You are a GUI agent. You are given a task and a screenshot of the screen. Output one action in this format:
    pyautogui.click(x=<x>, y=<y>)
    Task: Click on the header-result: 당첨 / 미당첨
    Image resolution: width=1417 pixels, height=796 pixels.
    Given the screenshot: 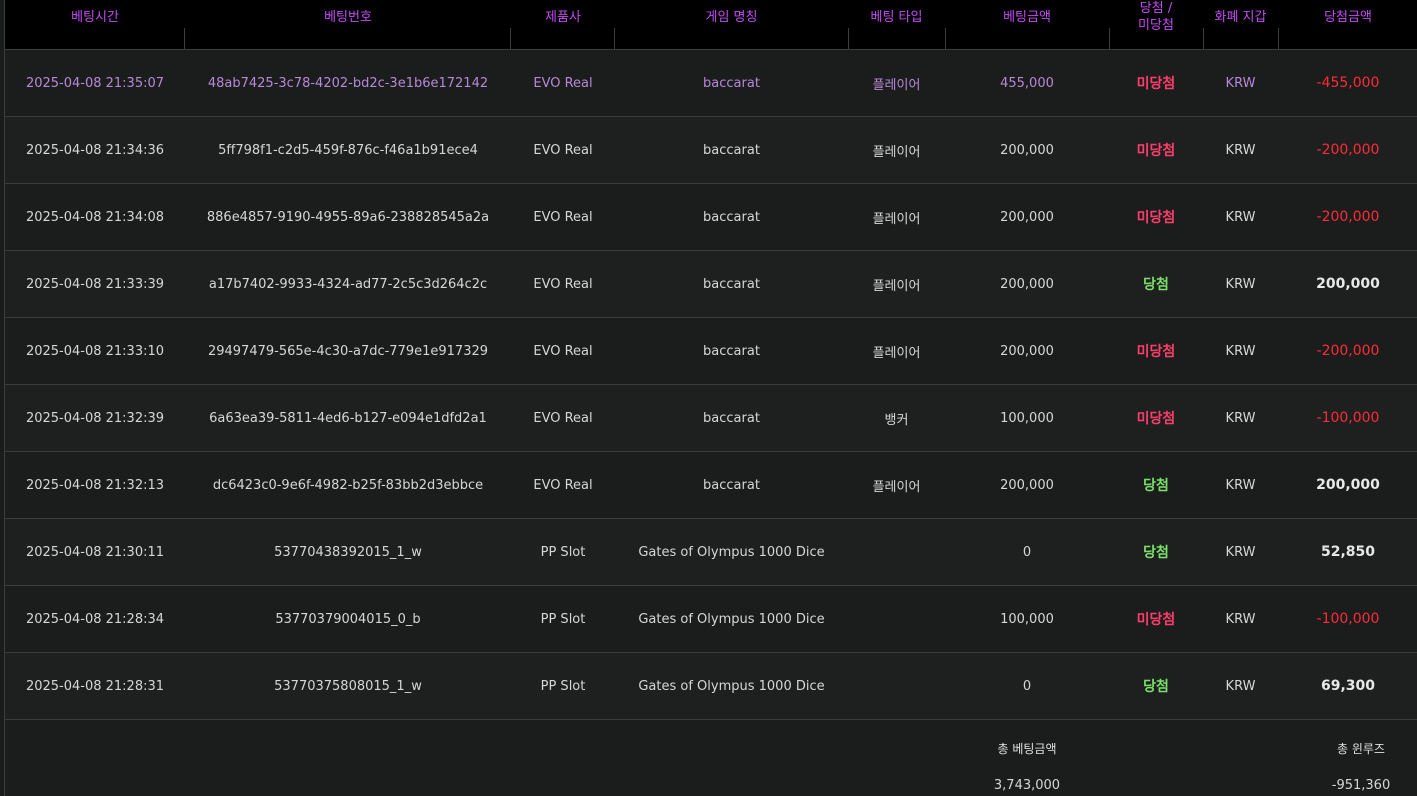 What is the action you would take?
    pyautogui.click(x=1156, y=24)
    